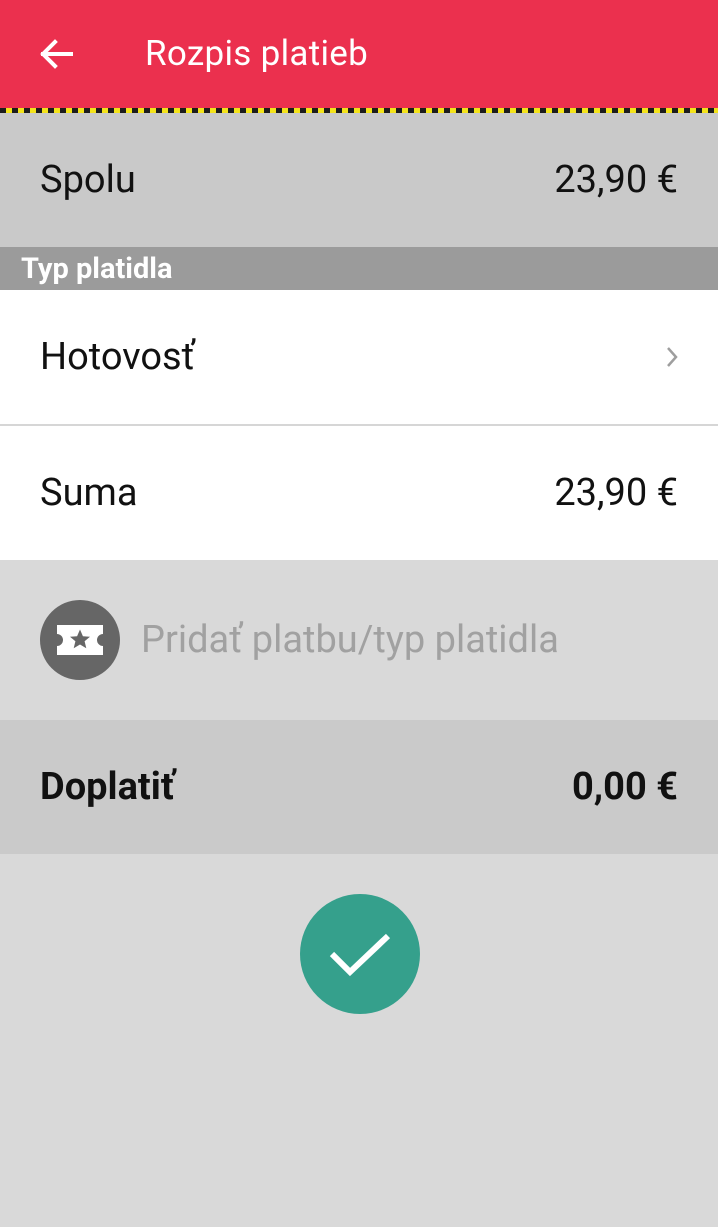 This screenshot has height=1227, width=718. I want to click on total-row: Spolu 23,90 €, so click(359, 180).